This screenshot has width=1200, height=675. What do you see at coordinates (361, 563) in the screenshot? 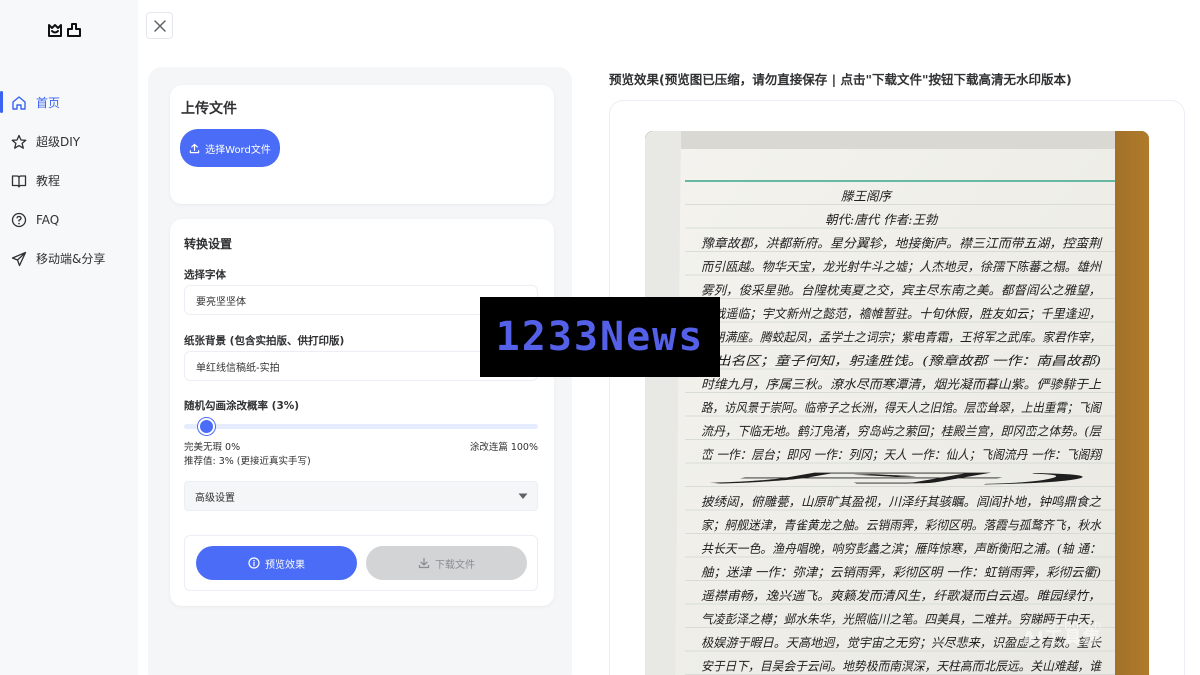
I see `action-bar: 预览效果 下载文件` at bounding box center [361, 563].